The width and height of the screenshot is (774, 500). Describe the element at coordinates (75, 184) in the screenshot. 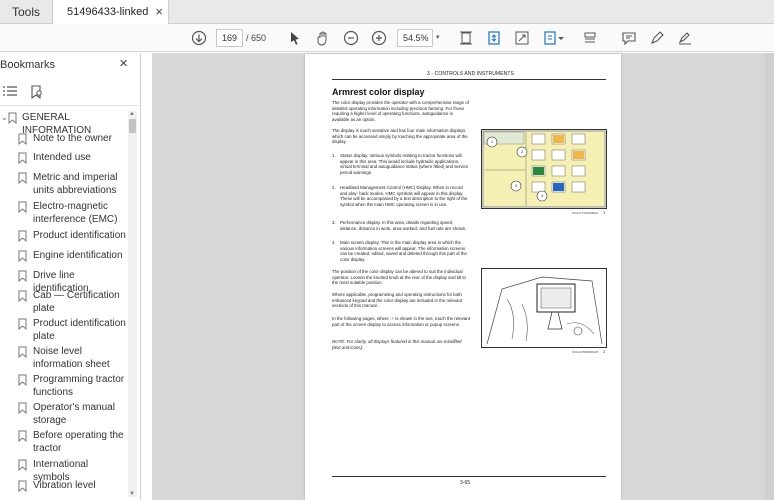

I see `bookmark-label: Metric and imperial units abbreviations` at that location.